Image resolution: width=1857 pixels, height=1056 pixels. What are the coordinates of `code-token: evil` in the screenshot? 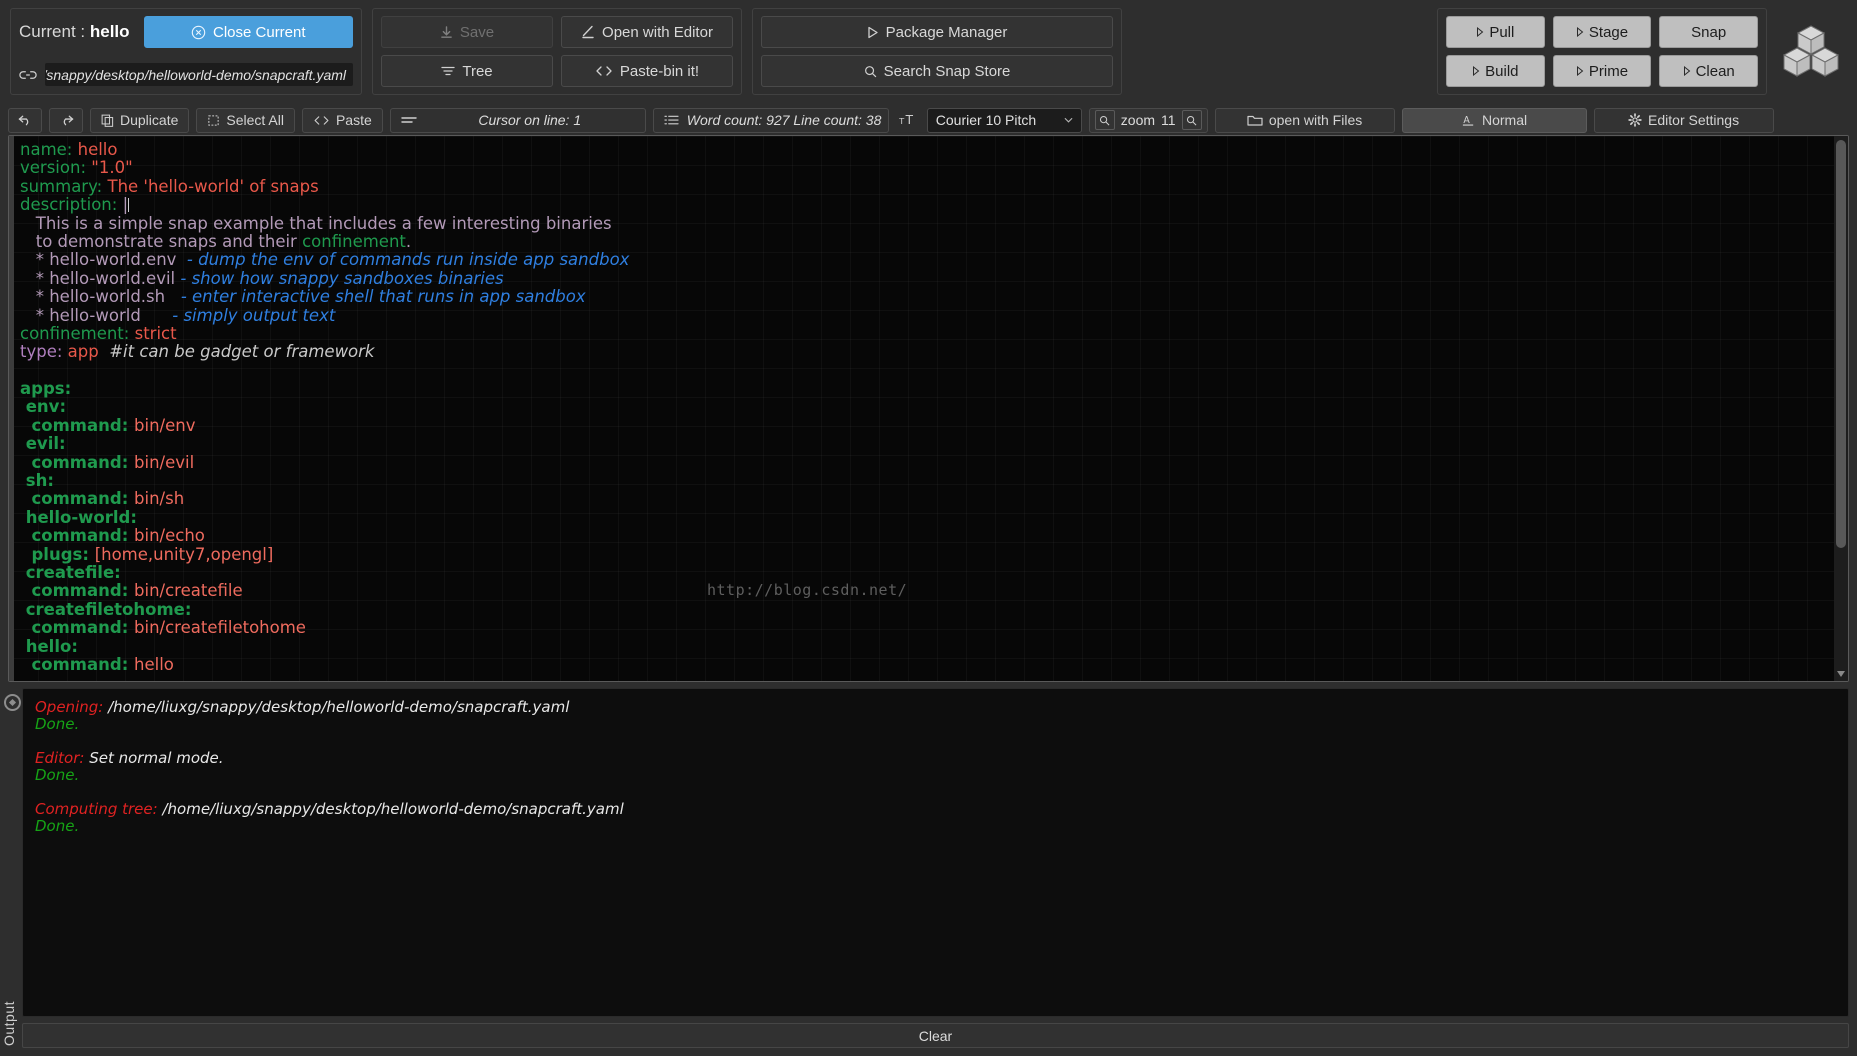 It's located at (40, 444).